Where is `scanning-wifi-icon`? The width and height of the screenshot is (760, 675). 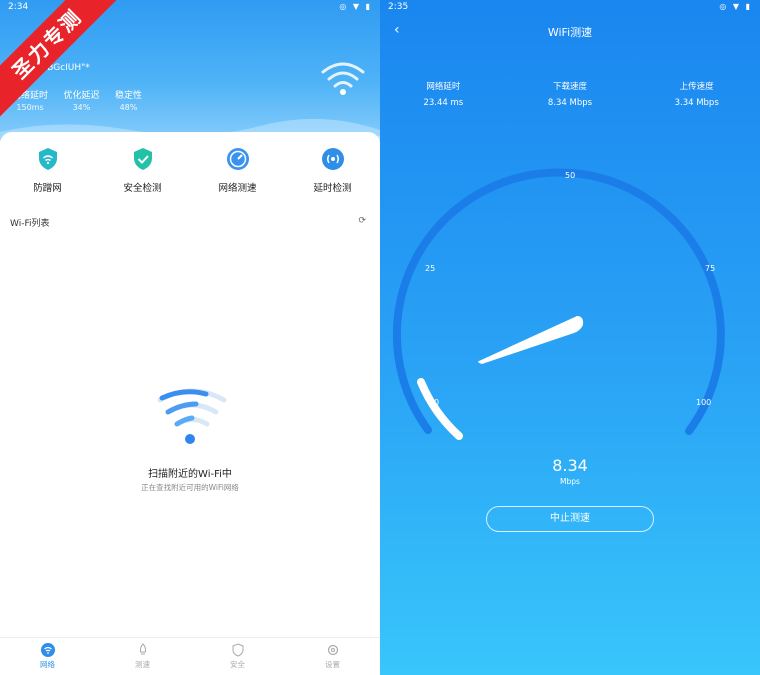 scanning-wifi-icon is located at coordinates (192, 416).